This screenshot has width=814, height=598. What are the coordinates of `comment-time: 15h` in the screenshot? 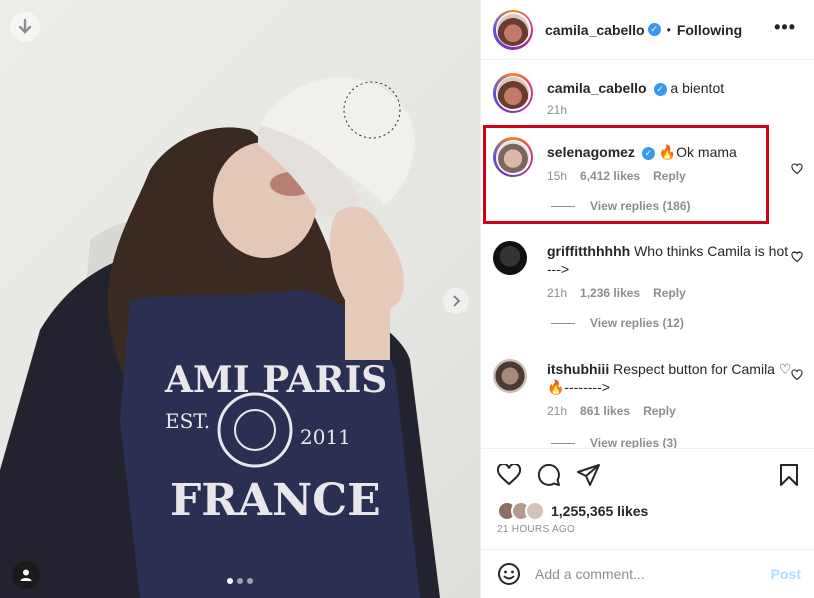 It's located at (557, 176).